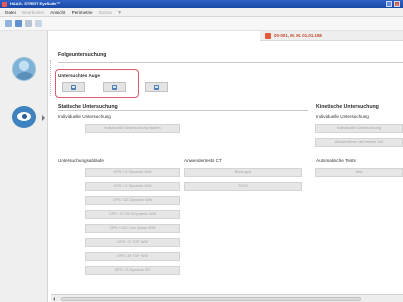  I want to click on page-title: Folgeuntersuchung, so click(82, 55).